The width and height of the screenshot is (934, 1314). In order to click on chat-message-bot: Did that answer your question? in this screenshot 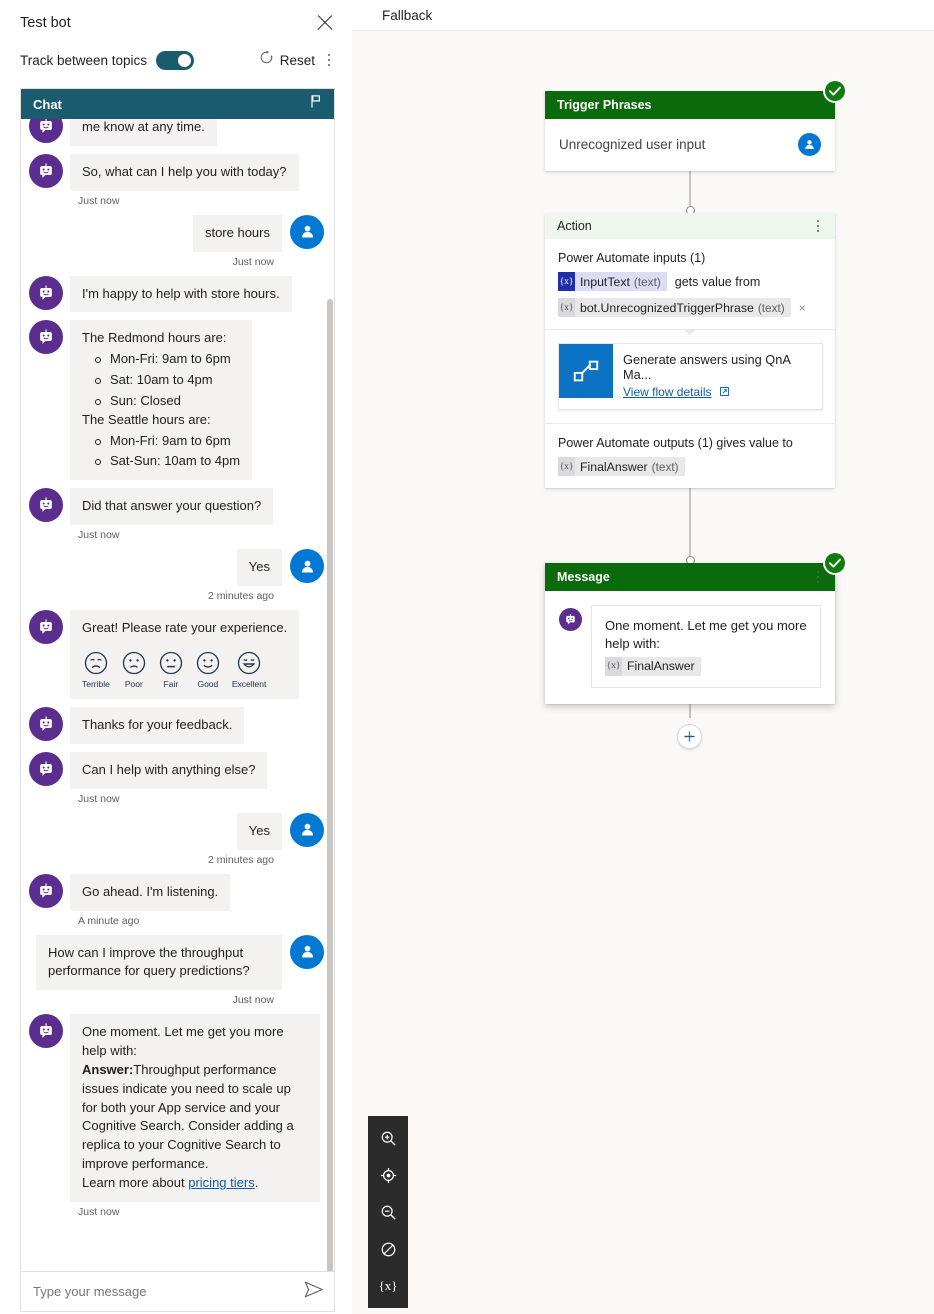, I will do `click(176, 507)`.